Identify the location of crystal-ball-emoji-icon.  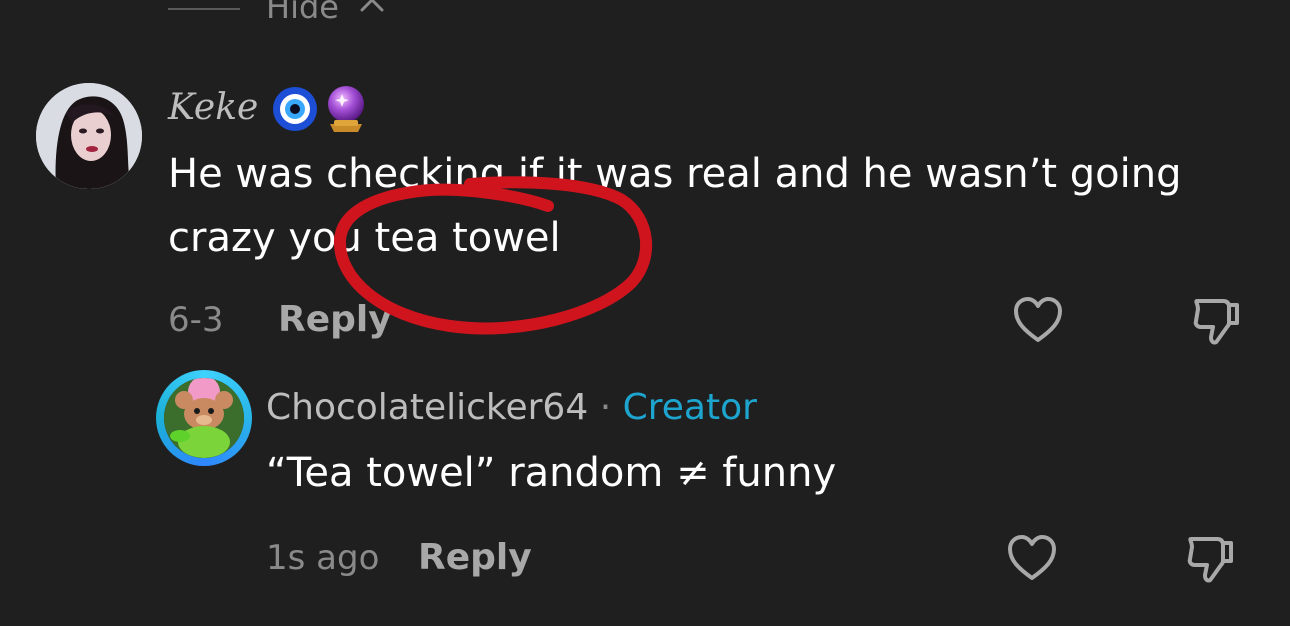
(346, 109).